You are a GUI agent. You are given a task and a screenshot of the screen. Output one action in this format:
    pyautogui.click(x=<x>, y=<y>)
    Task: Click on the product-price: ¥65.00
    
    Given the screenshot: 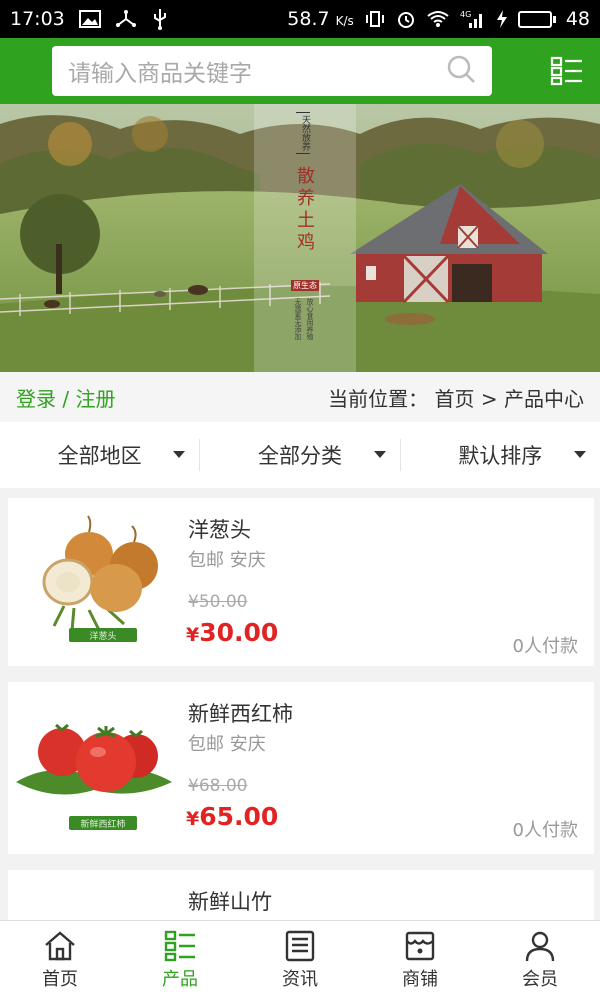 What is the action you would take?
    pyautogui.click(x=232, y=816)
    